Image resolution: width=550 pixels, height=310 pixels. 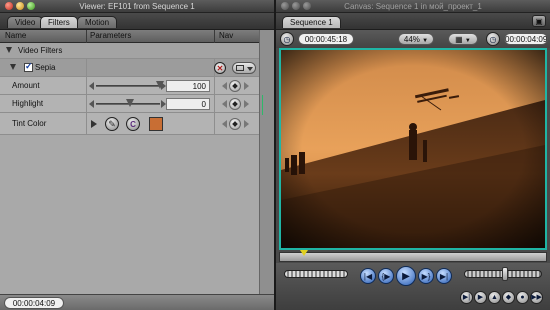 What do you see at coordinates (129, 68) in the screenshot?
I see `sepia-filter-row: ✓ Sepia ✕` at bounding box center [129, 68].